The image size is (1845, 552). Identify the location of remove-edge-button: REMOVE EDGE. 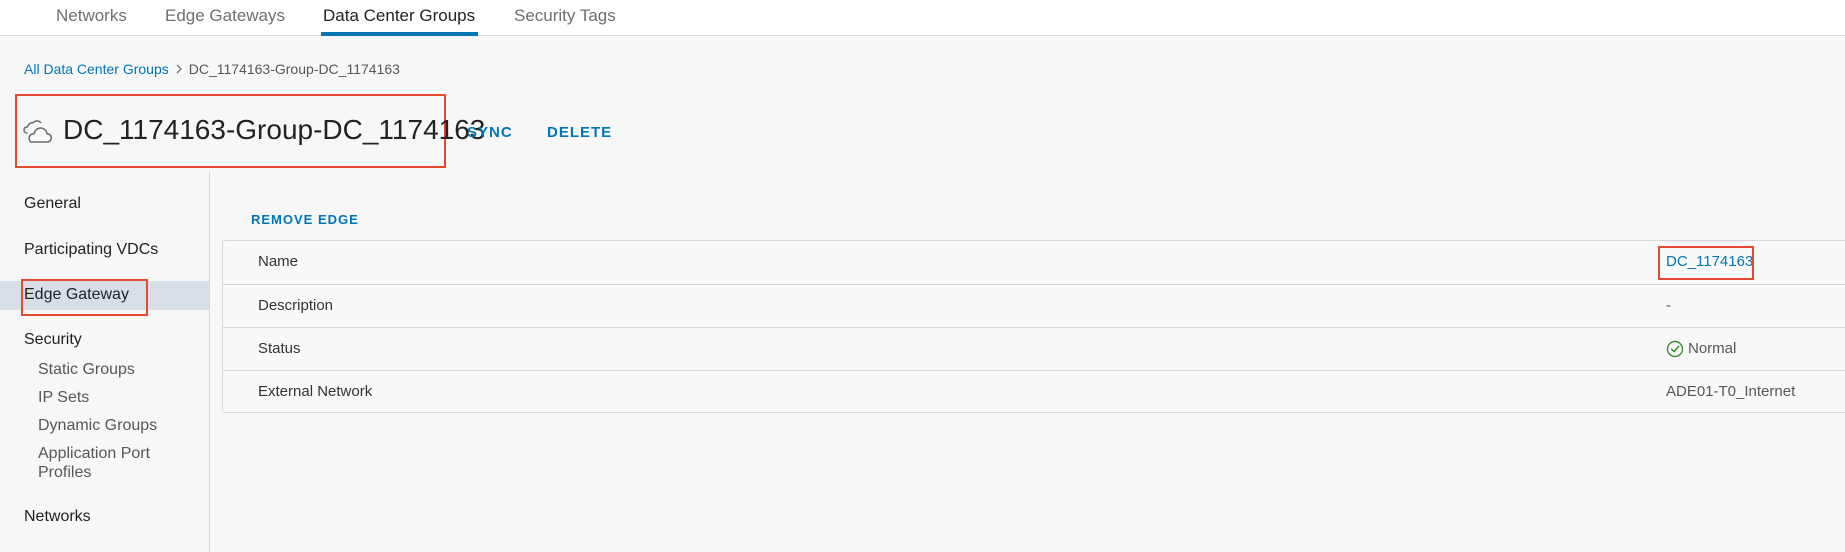
(305, 219).